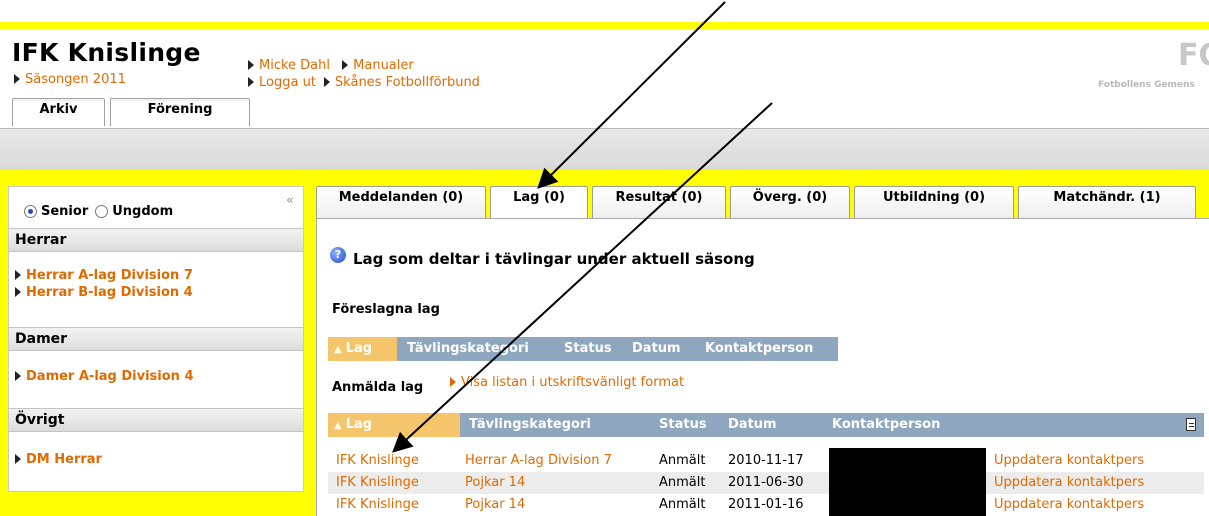 The image size is (1209, 516). Describe the element at coordinates (1146, 85) in the screenshot. I see `logo-subtitle: Fotbollens Gemens` at that location.